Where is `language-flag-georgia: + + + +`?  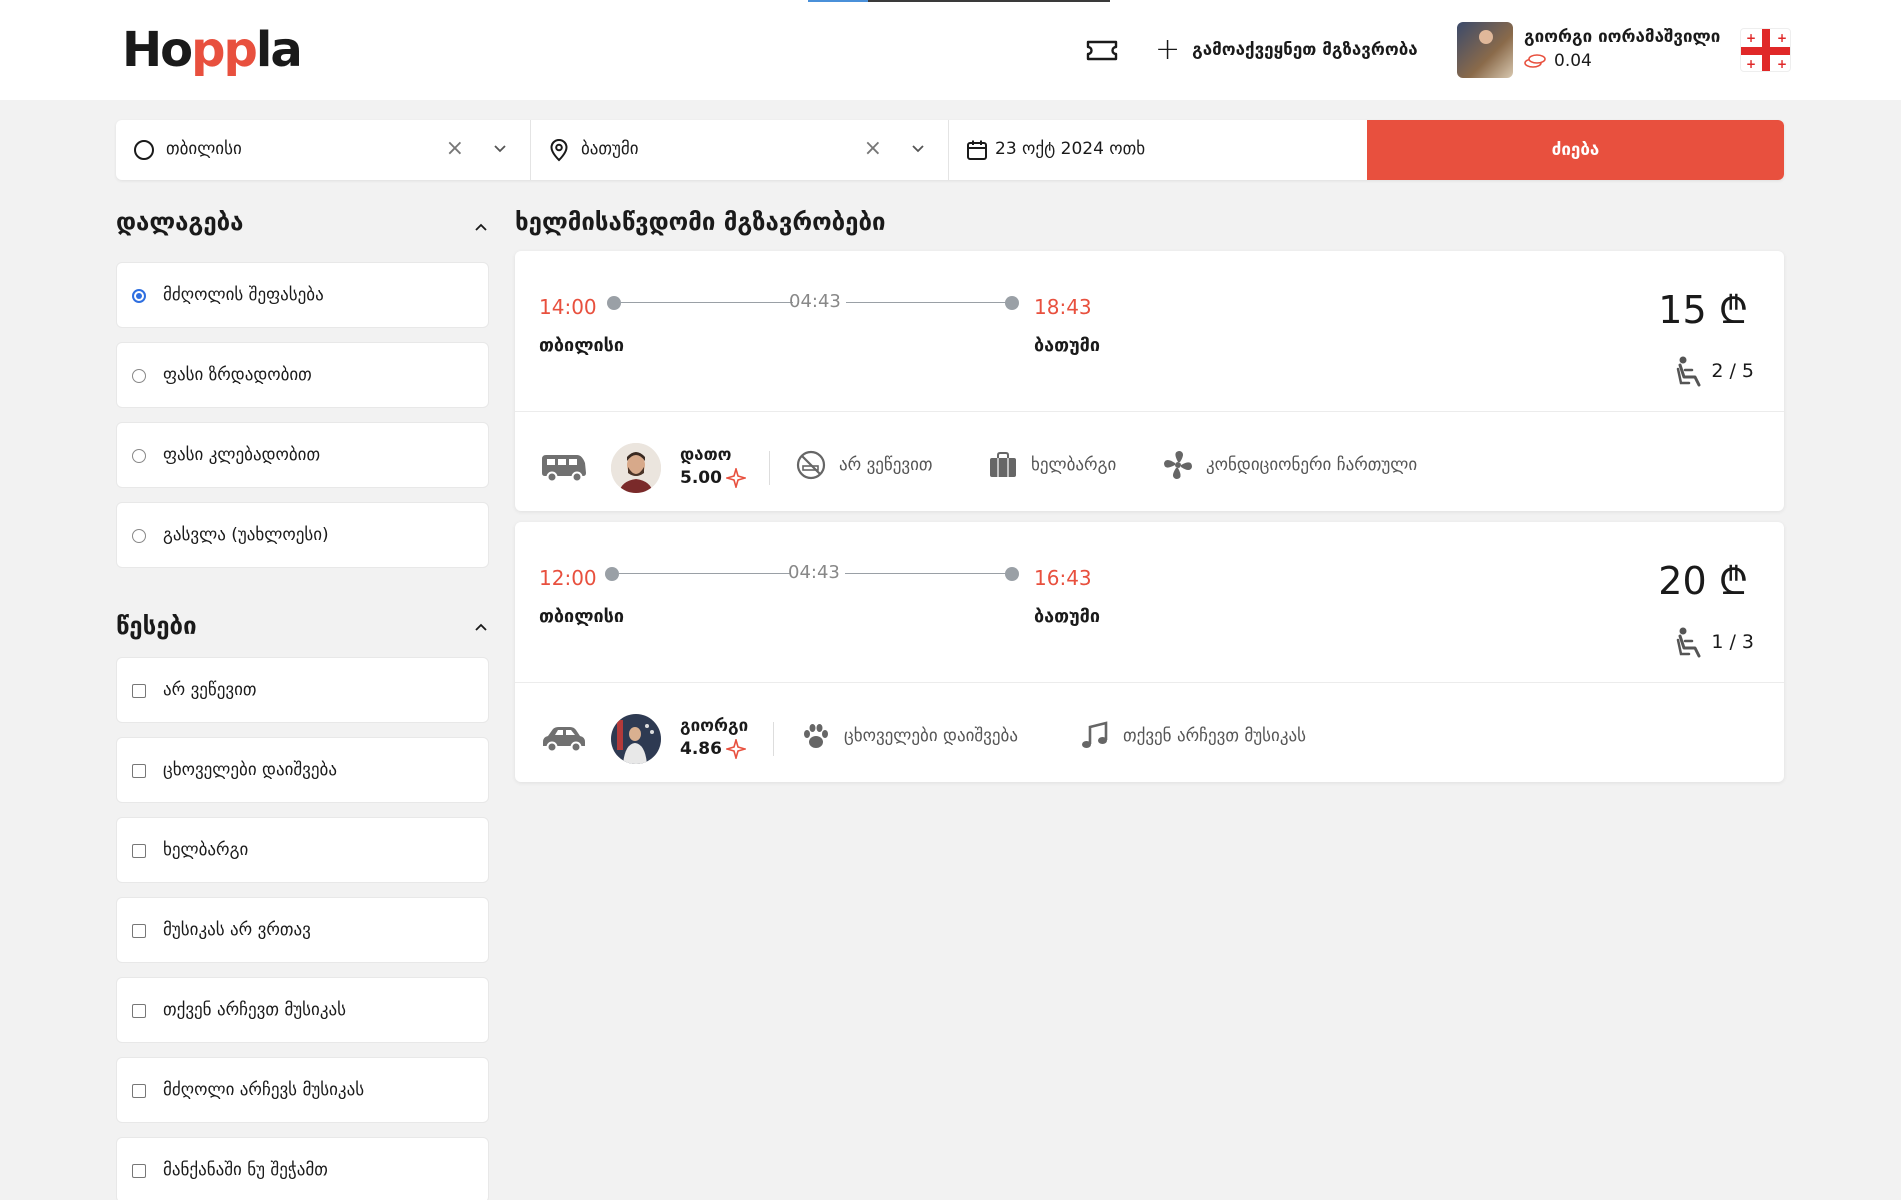
language-flag-georgia: + + + + is located at coordinates (1765, 50).